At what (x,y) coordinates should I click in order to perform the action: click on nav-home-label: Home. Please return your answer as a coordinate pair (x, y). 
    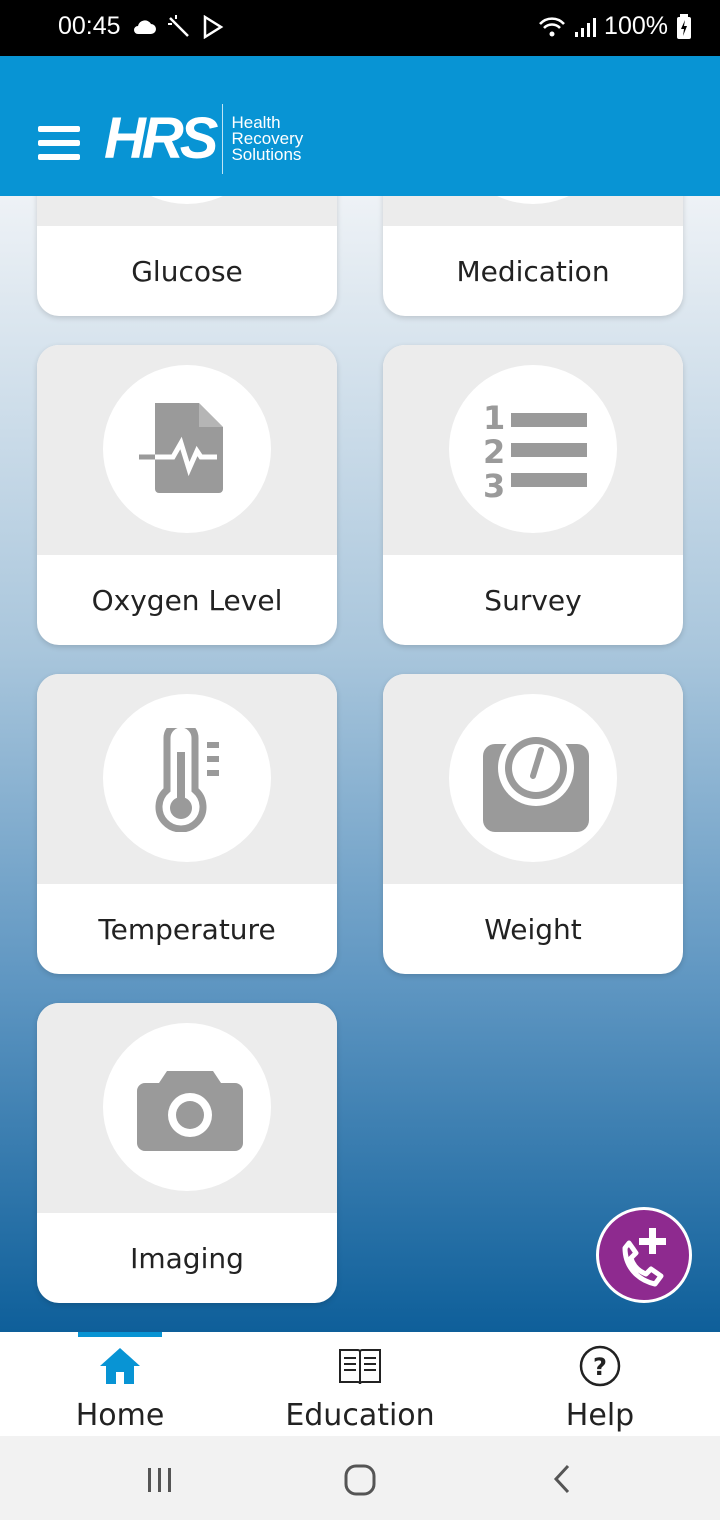
    Looking at the image, I should click on (120, 1415).